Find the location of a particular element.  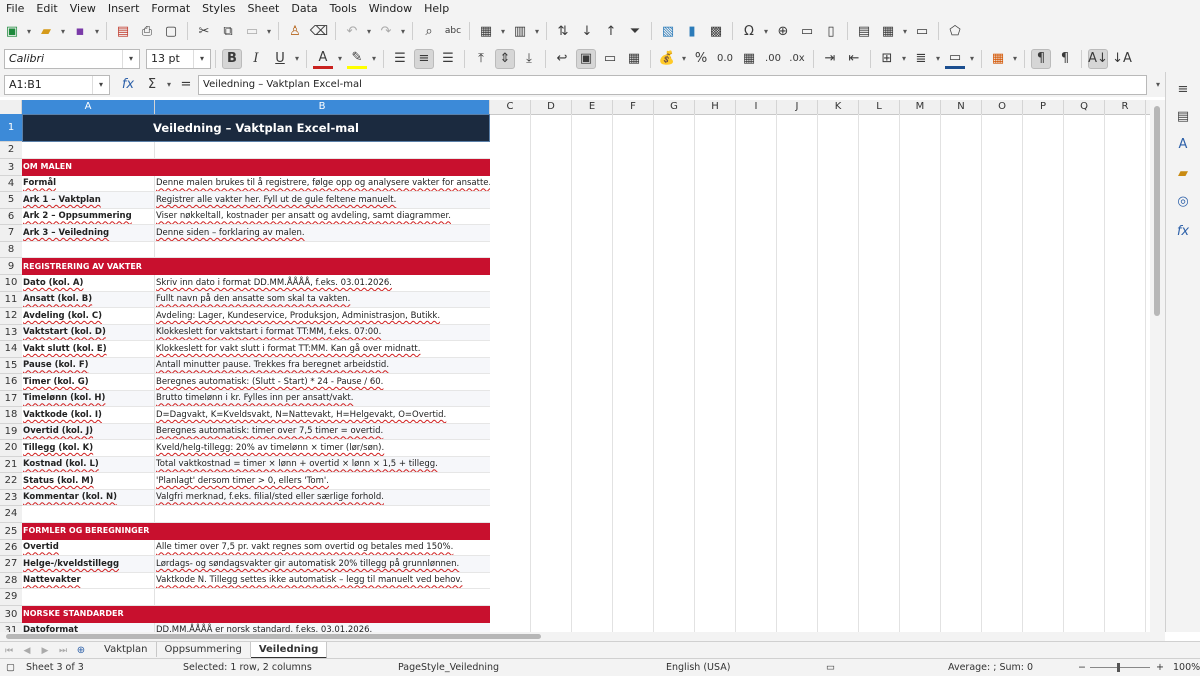

column-header-q: Q is located at coordinates (1084, 107).